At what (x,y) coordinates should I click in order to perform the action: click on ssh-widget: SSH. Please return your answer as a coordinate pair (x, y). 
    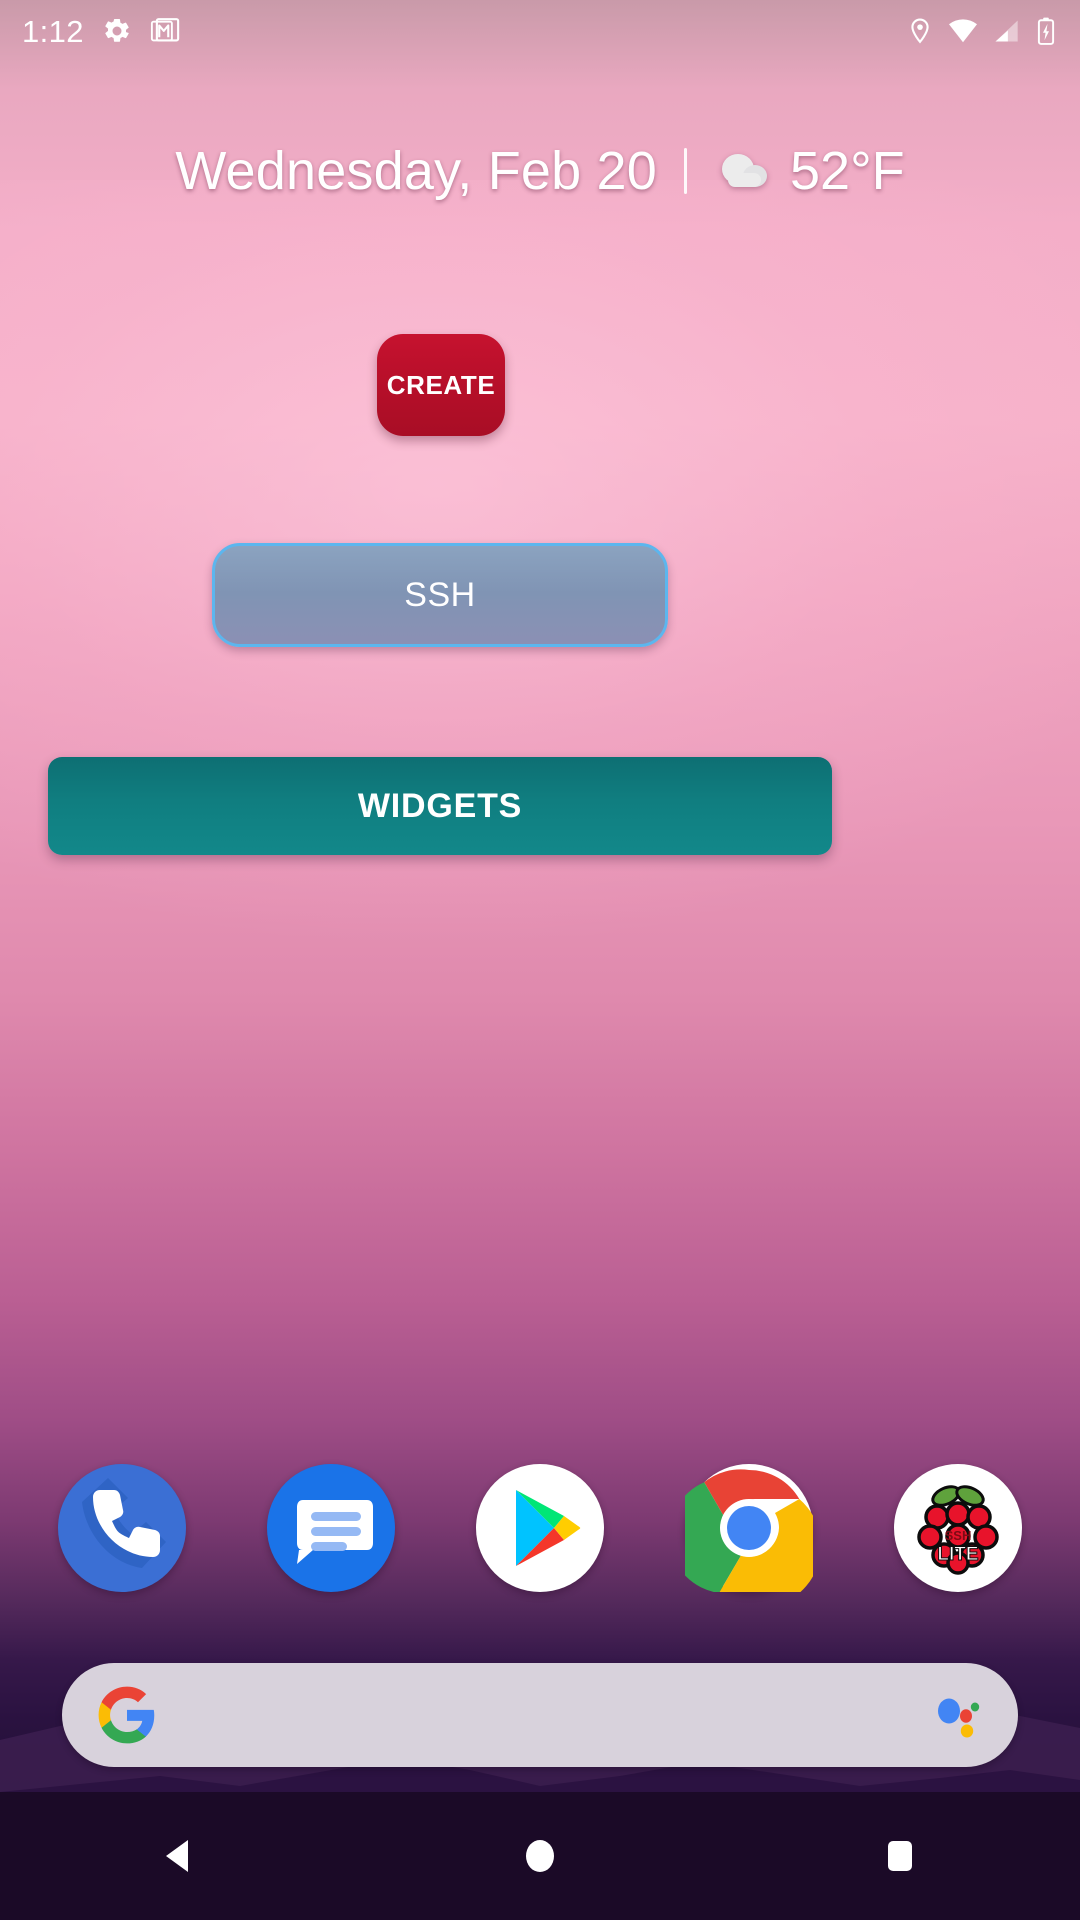
    Looking at the image, I should click on (440, 595).